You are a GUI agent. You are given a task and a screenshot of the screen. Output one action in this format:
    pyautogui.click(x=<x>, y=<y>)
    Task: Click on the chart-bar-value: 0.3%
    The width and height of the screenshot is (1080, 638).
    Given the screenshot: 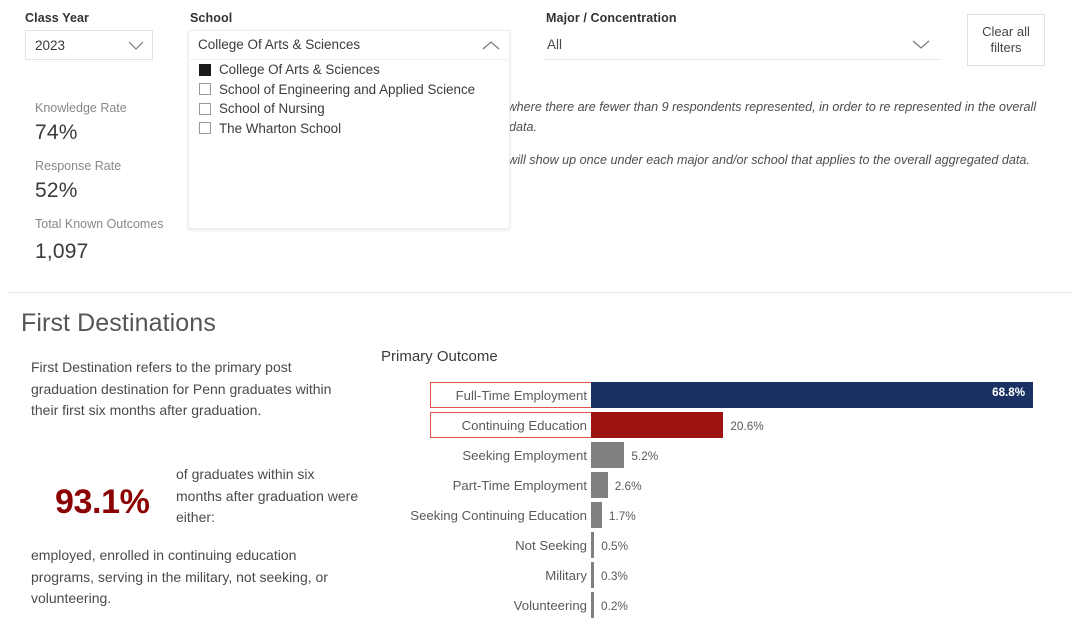 What is the action you would take?
    pyautogui.click(x=614, y=576)
    